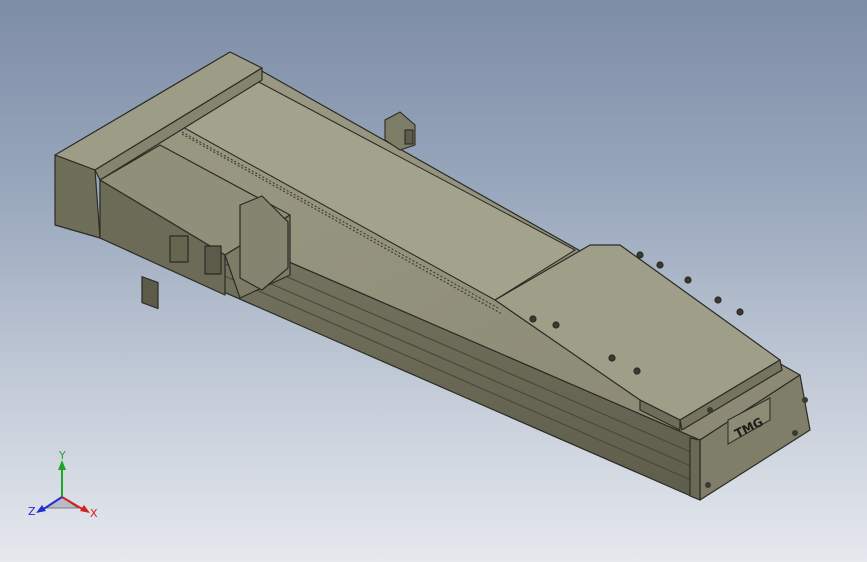 The width and height of the screenshot is (867, 562). Describe the element at coordinates (32, 511) in the screenshot. I see `axis-z-label: Z` at that location.